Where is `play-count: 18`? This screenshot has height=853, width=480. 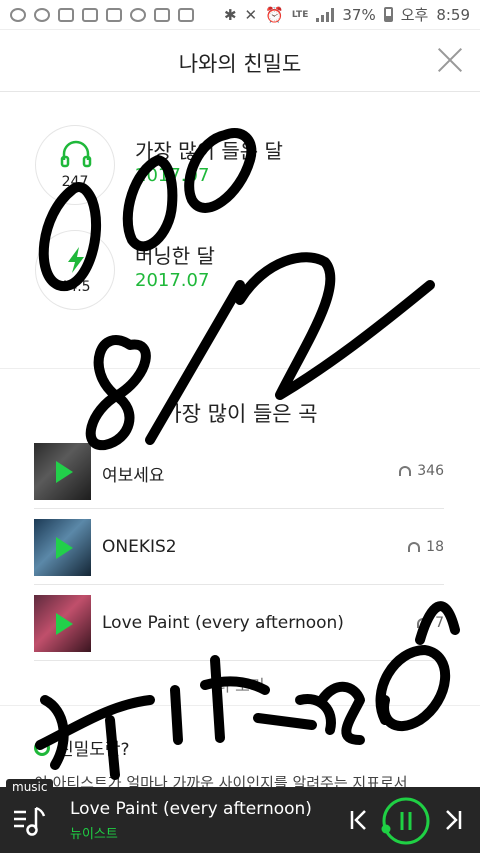
play-count: 18 is located at coordinates (426, 547).